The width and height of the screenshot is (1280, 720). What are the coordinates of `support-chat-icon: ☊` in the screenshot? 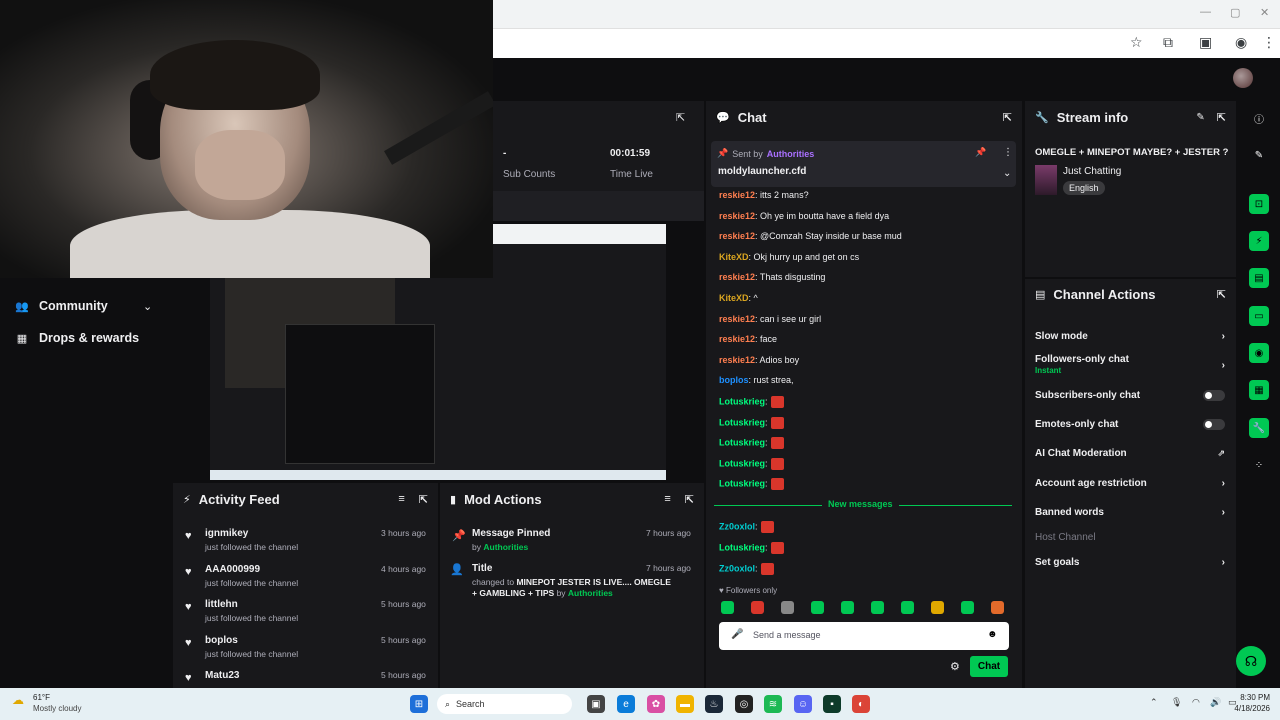 It's located at (1251, 661).